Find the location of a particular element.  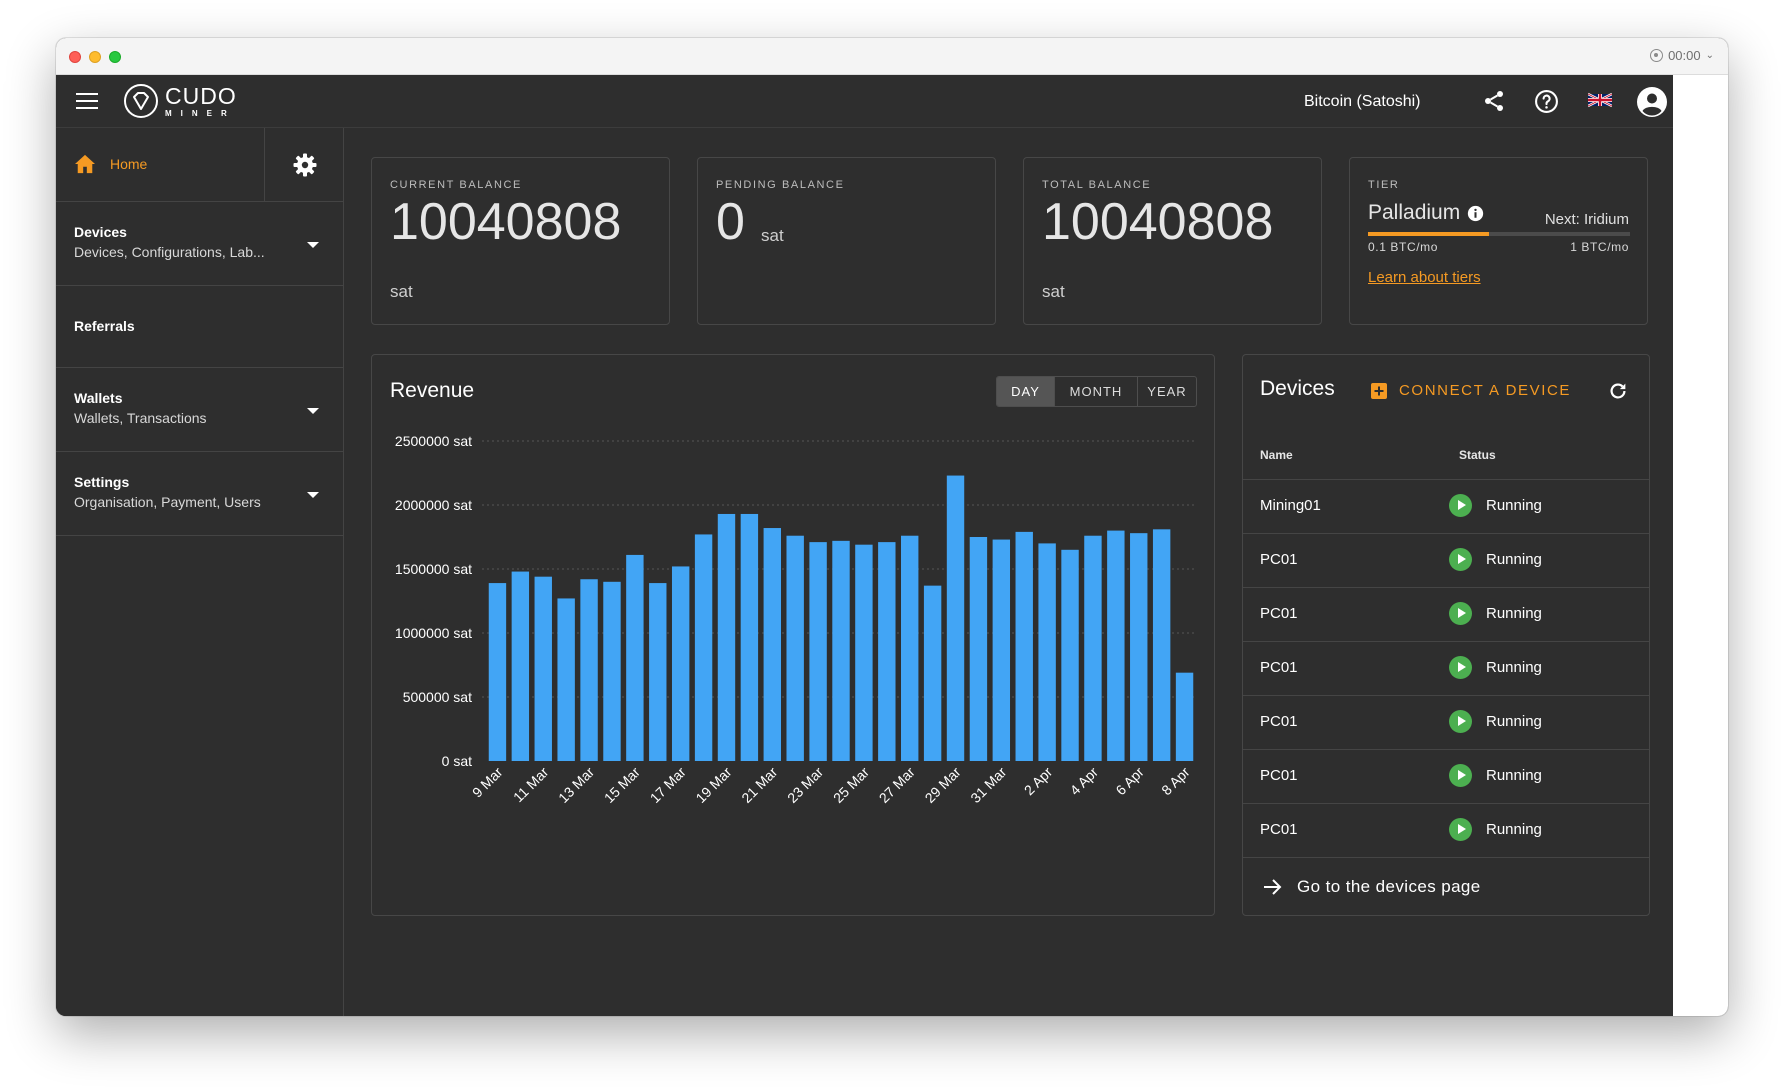

currency-selector: Bitcoin (Satoshi) is located at coordinates (1362, 102).